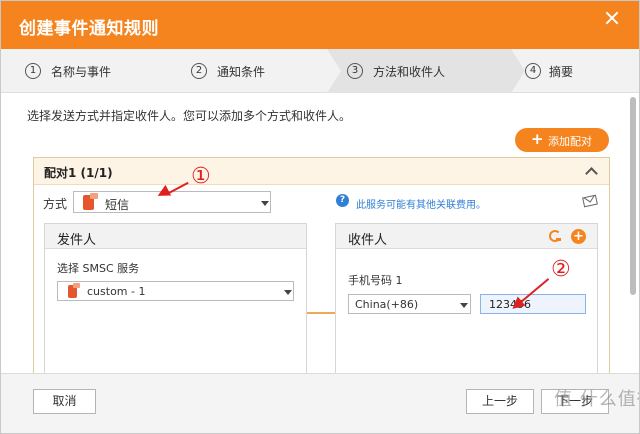 The width and height of the screenshot is (640, 434). I want to click on add-recipient-icon: +, so click(578, 236).